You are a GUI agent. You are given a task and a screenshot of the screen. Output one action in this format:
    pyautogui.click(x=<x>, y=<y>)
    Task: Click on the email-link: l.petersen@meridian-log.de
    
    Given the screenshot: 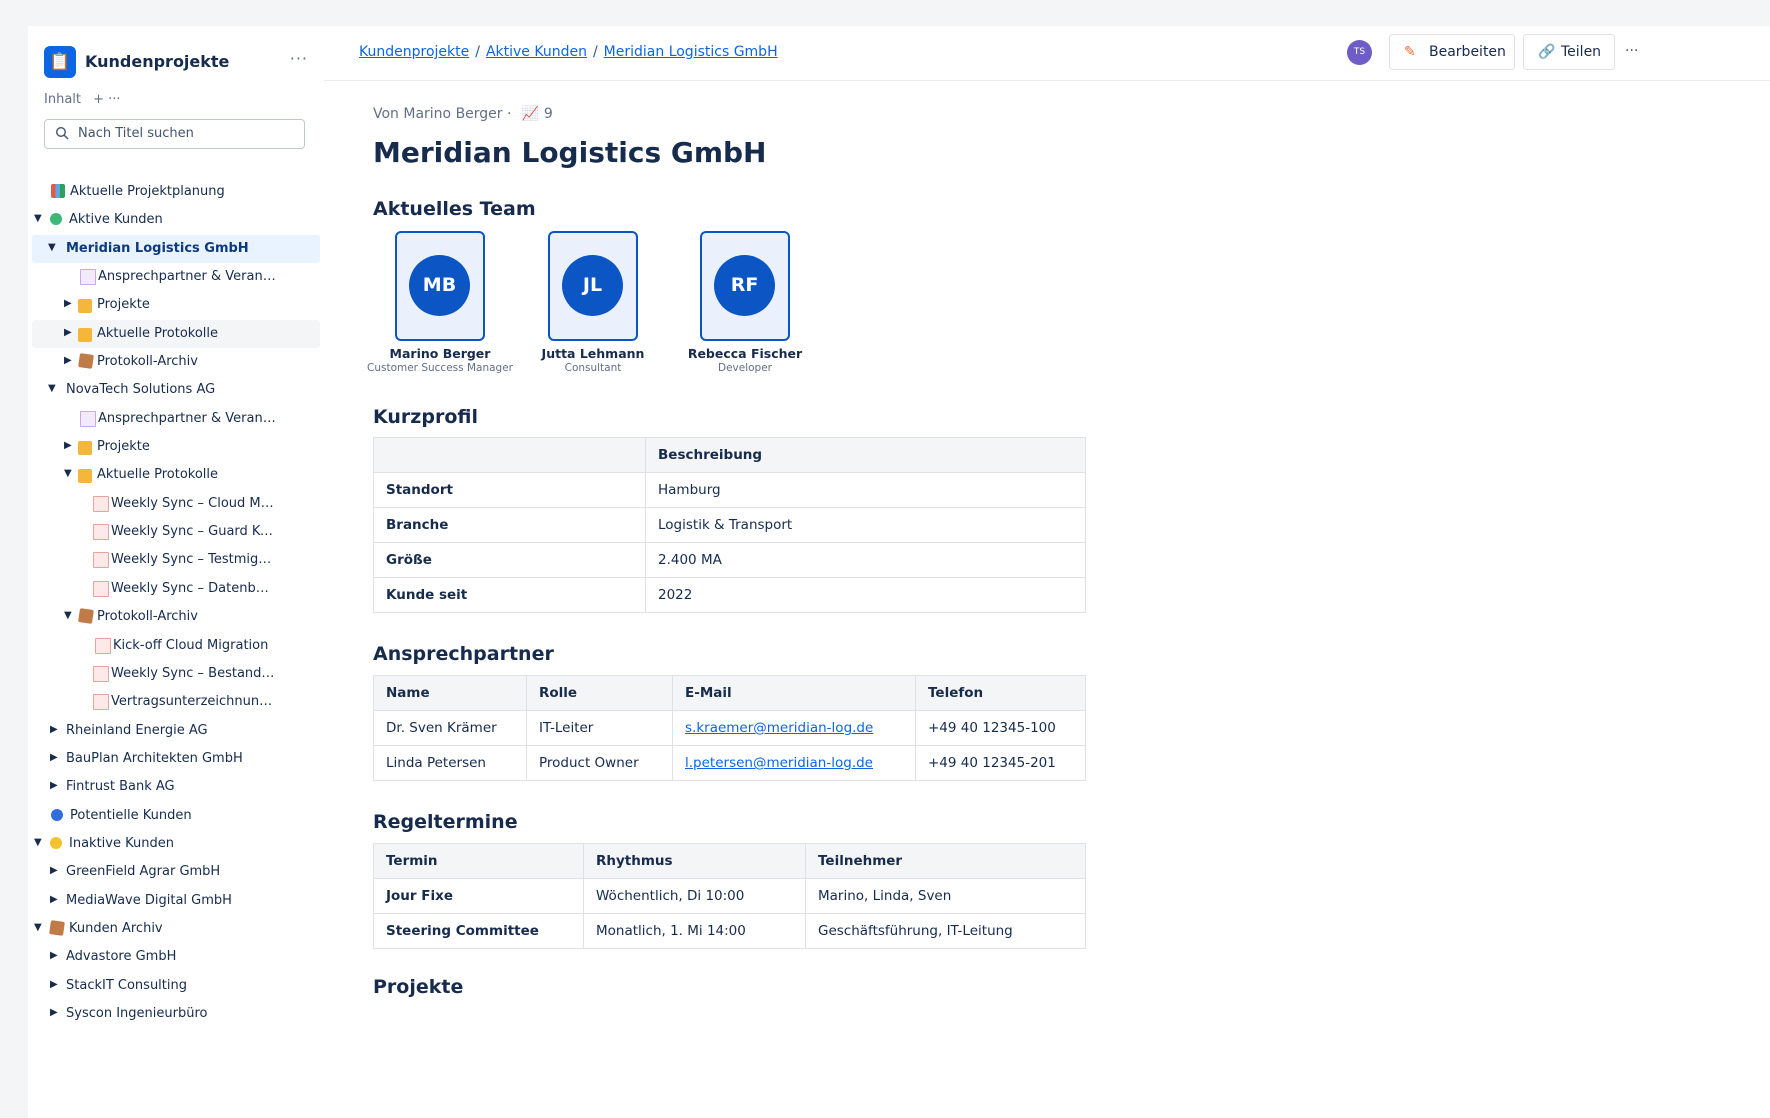 What is the action you would take?
    pyautogui.click(x=779, y=763)
    